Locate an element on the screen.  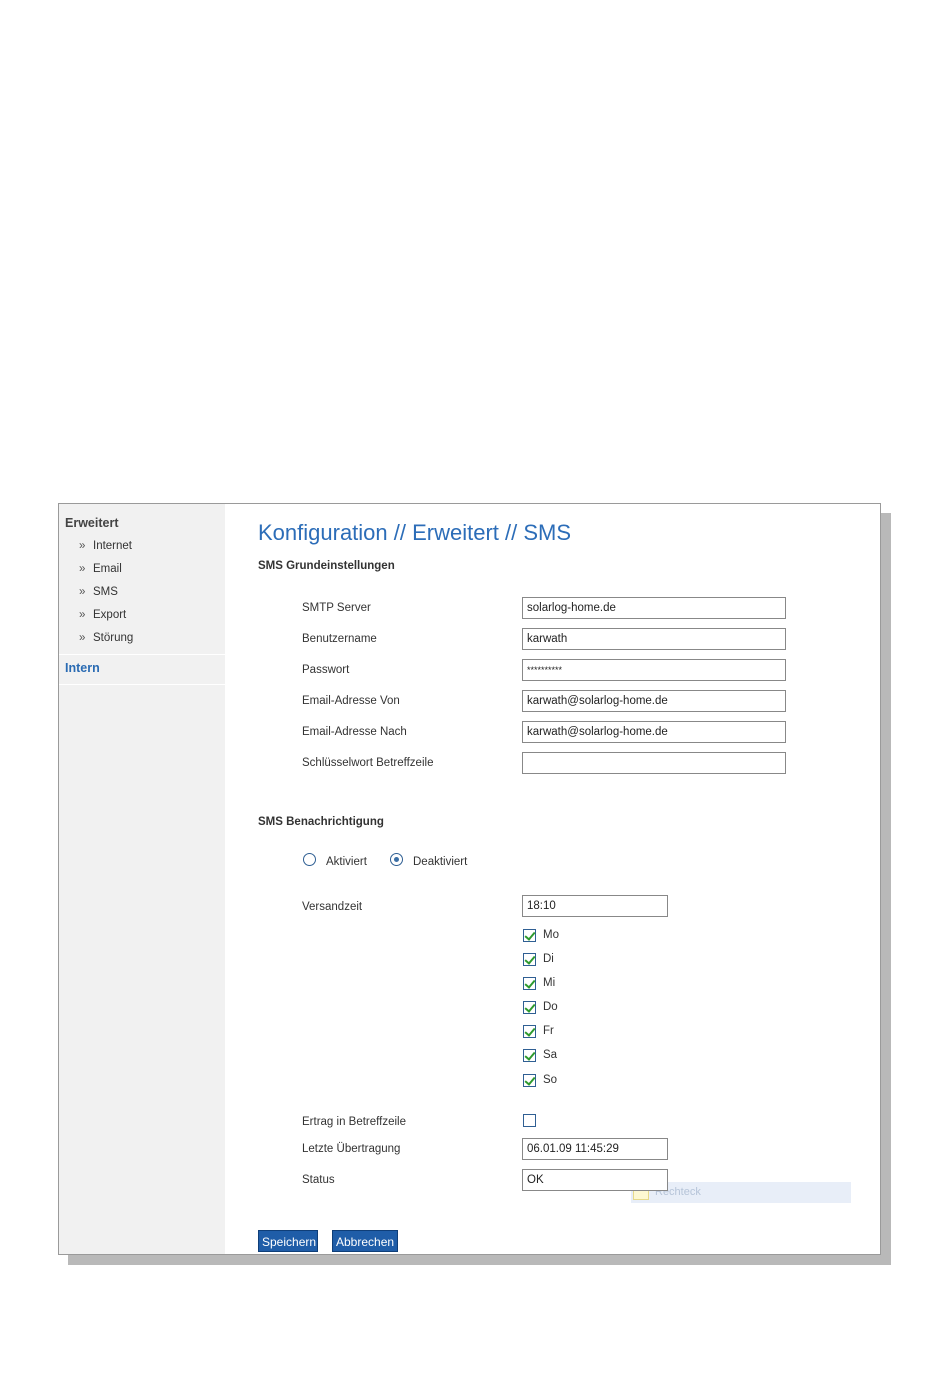
sidebar-item-sms: » SMS is located at coordinates (98, 592).